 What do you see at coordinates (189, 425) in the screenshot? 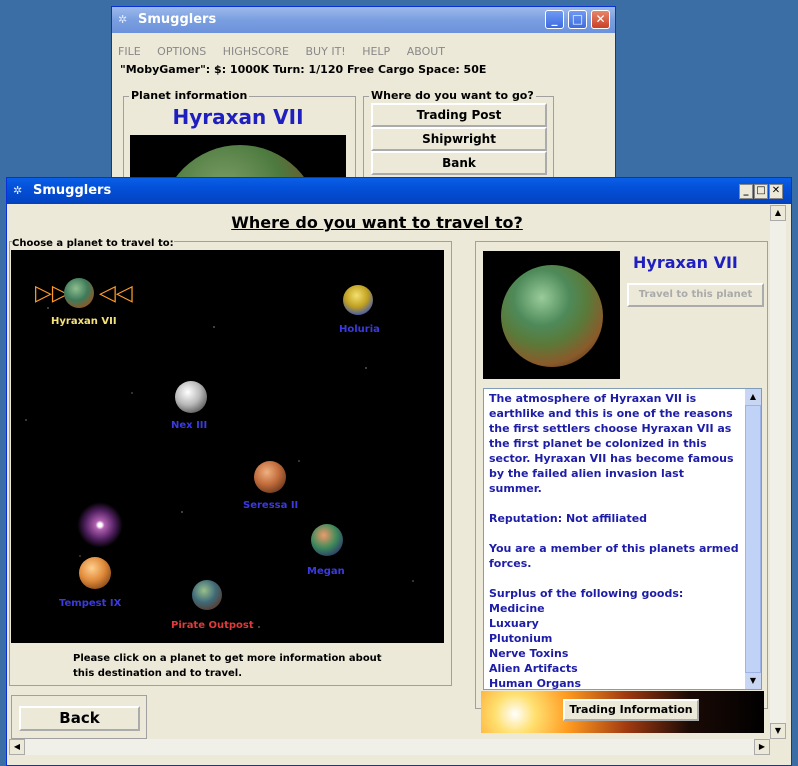
I see `planet-label-nex-iii: Nex III` at bounding box center [189, 425].